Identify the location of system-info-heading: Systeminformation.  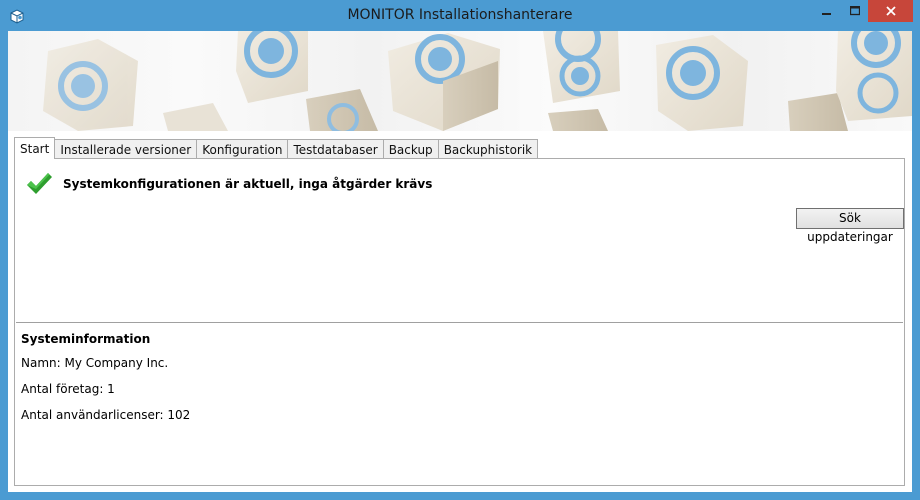
(86, 339).